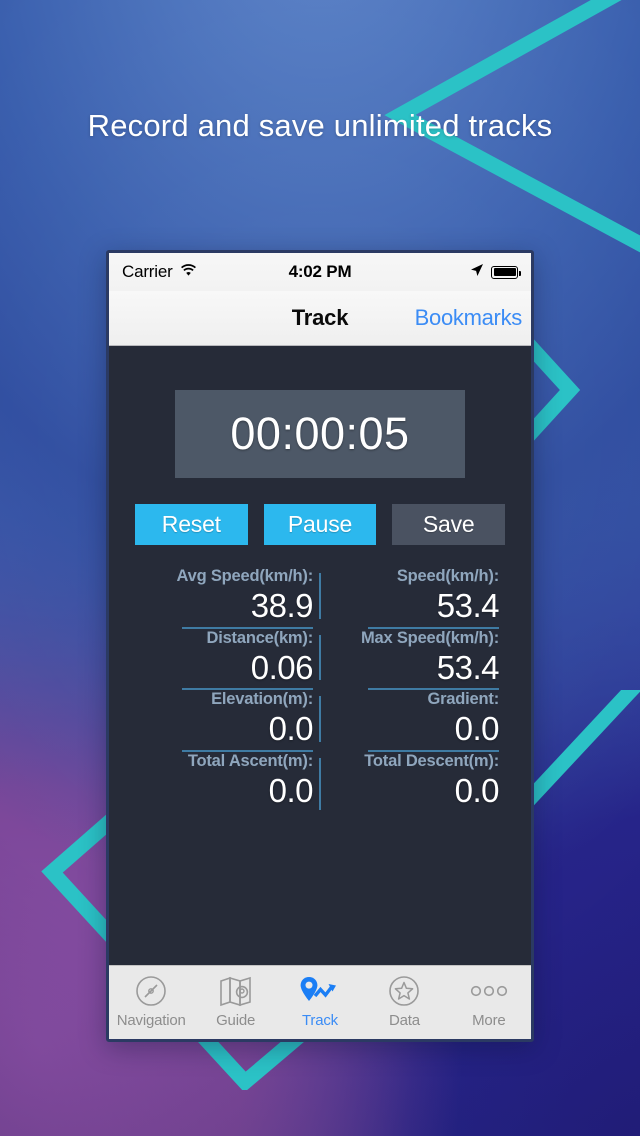 The width and height of the screenshot is (640, 1136). I want to click on stat-total-ascent: Total Ascent(m): 0.0, so click(227, 783).